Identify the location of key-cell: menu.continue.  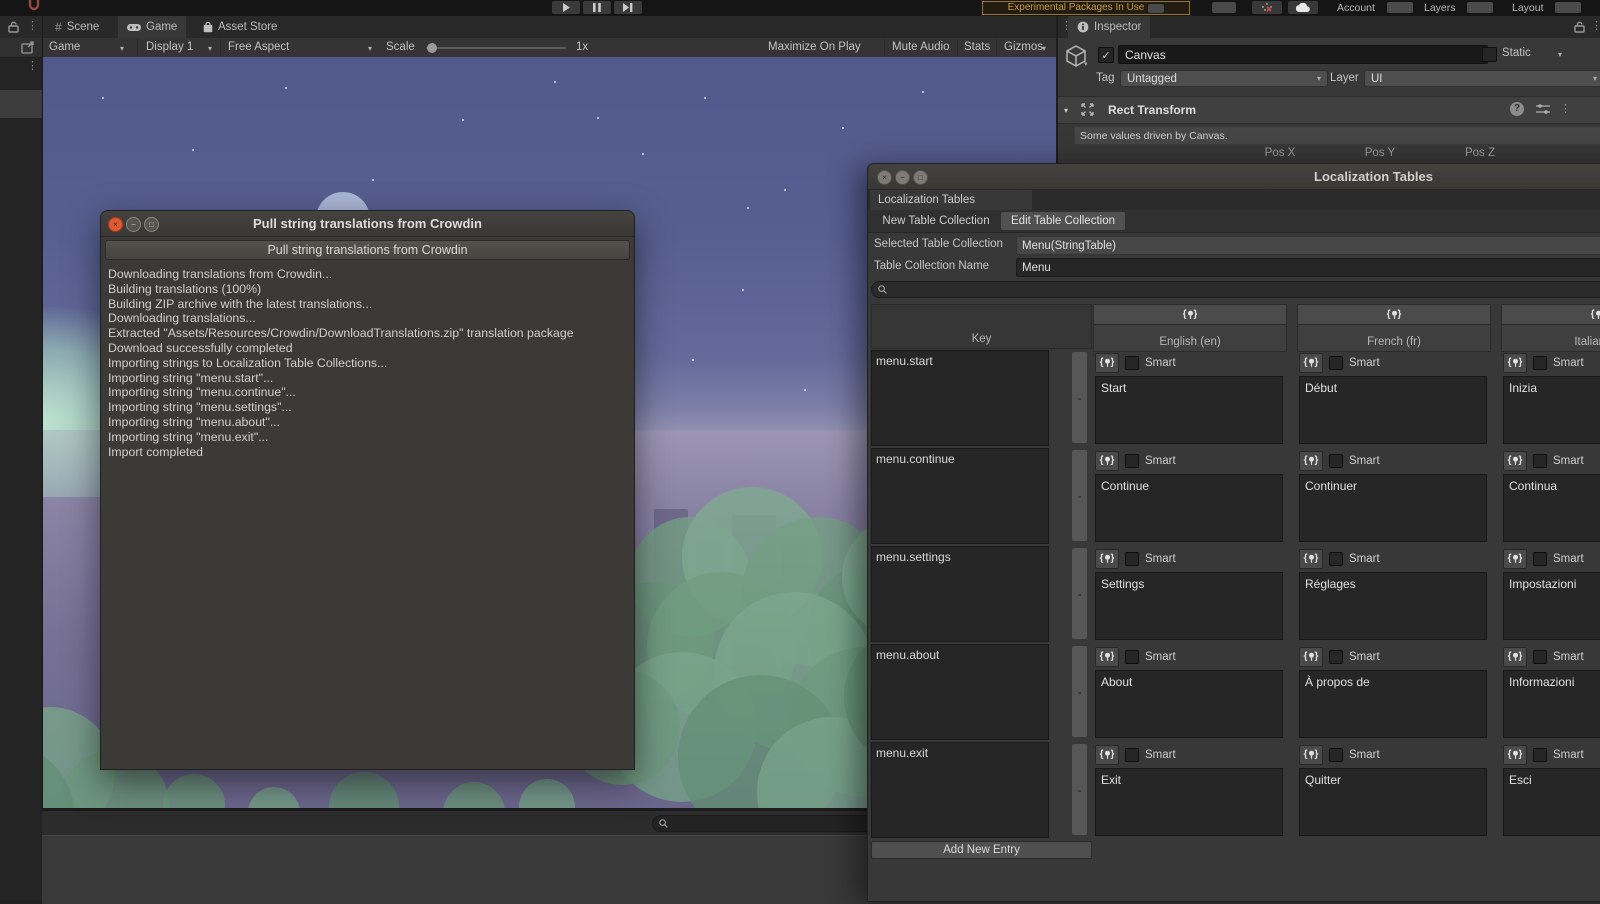
(960, 496).